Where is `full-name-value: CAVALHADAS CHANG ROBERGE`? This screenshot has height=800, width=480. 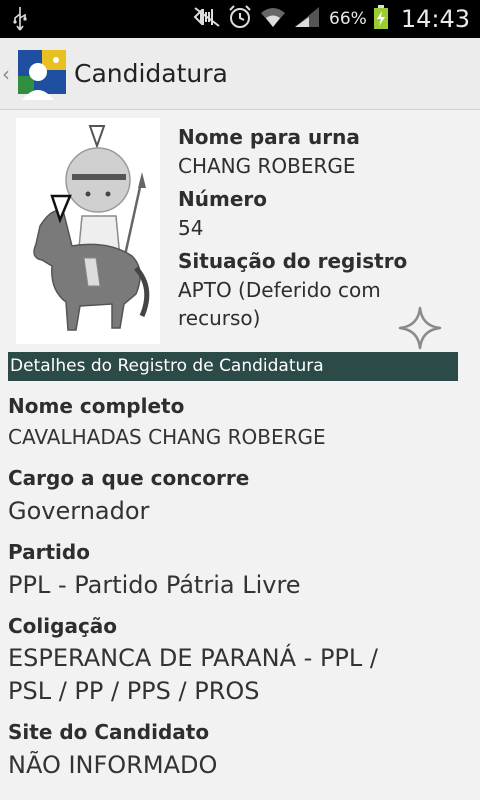
full-name-value: CAVALHADAS CHANG ROBERGE is located at coordinates (167, 437).